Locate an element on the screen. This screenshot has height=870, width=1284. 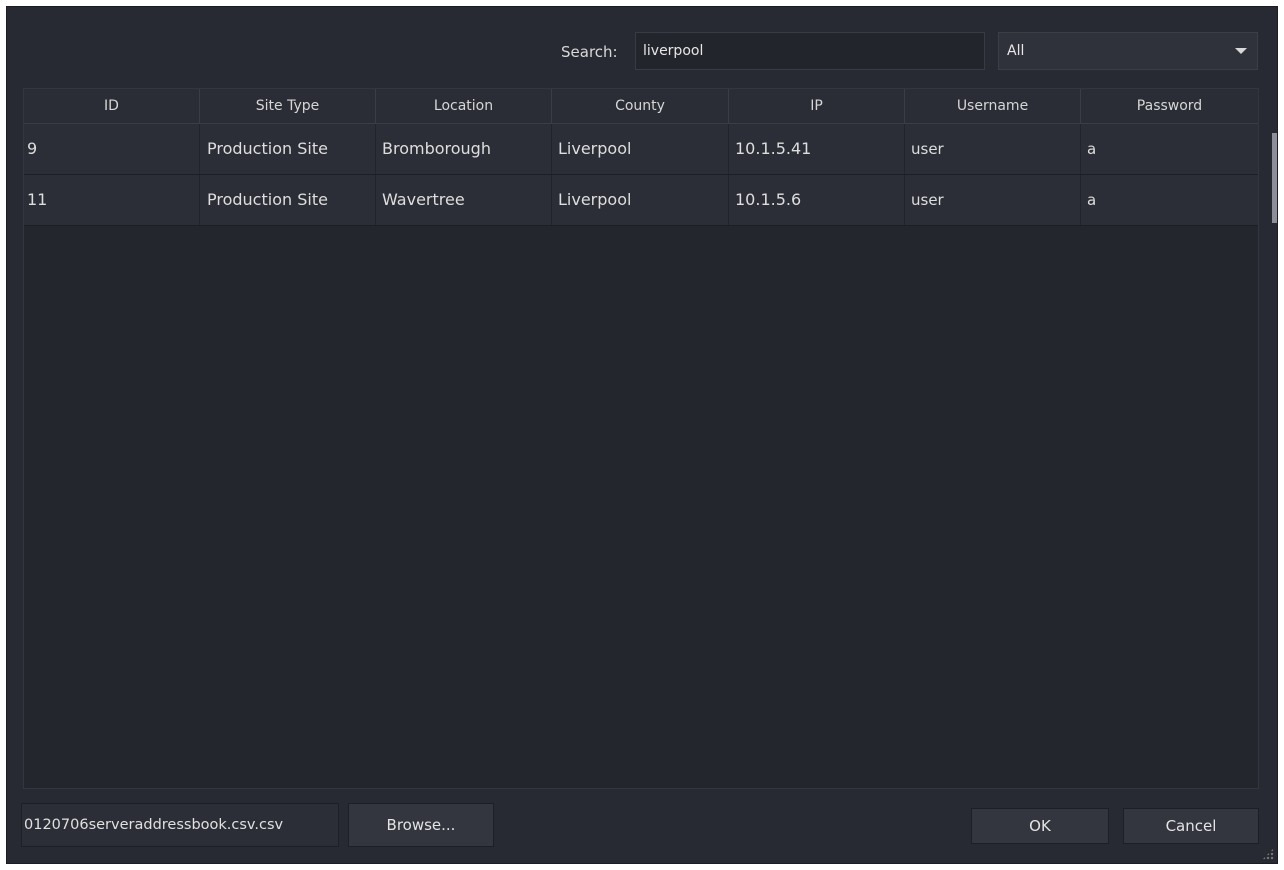
search-input is located at coordinates (810, 51).